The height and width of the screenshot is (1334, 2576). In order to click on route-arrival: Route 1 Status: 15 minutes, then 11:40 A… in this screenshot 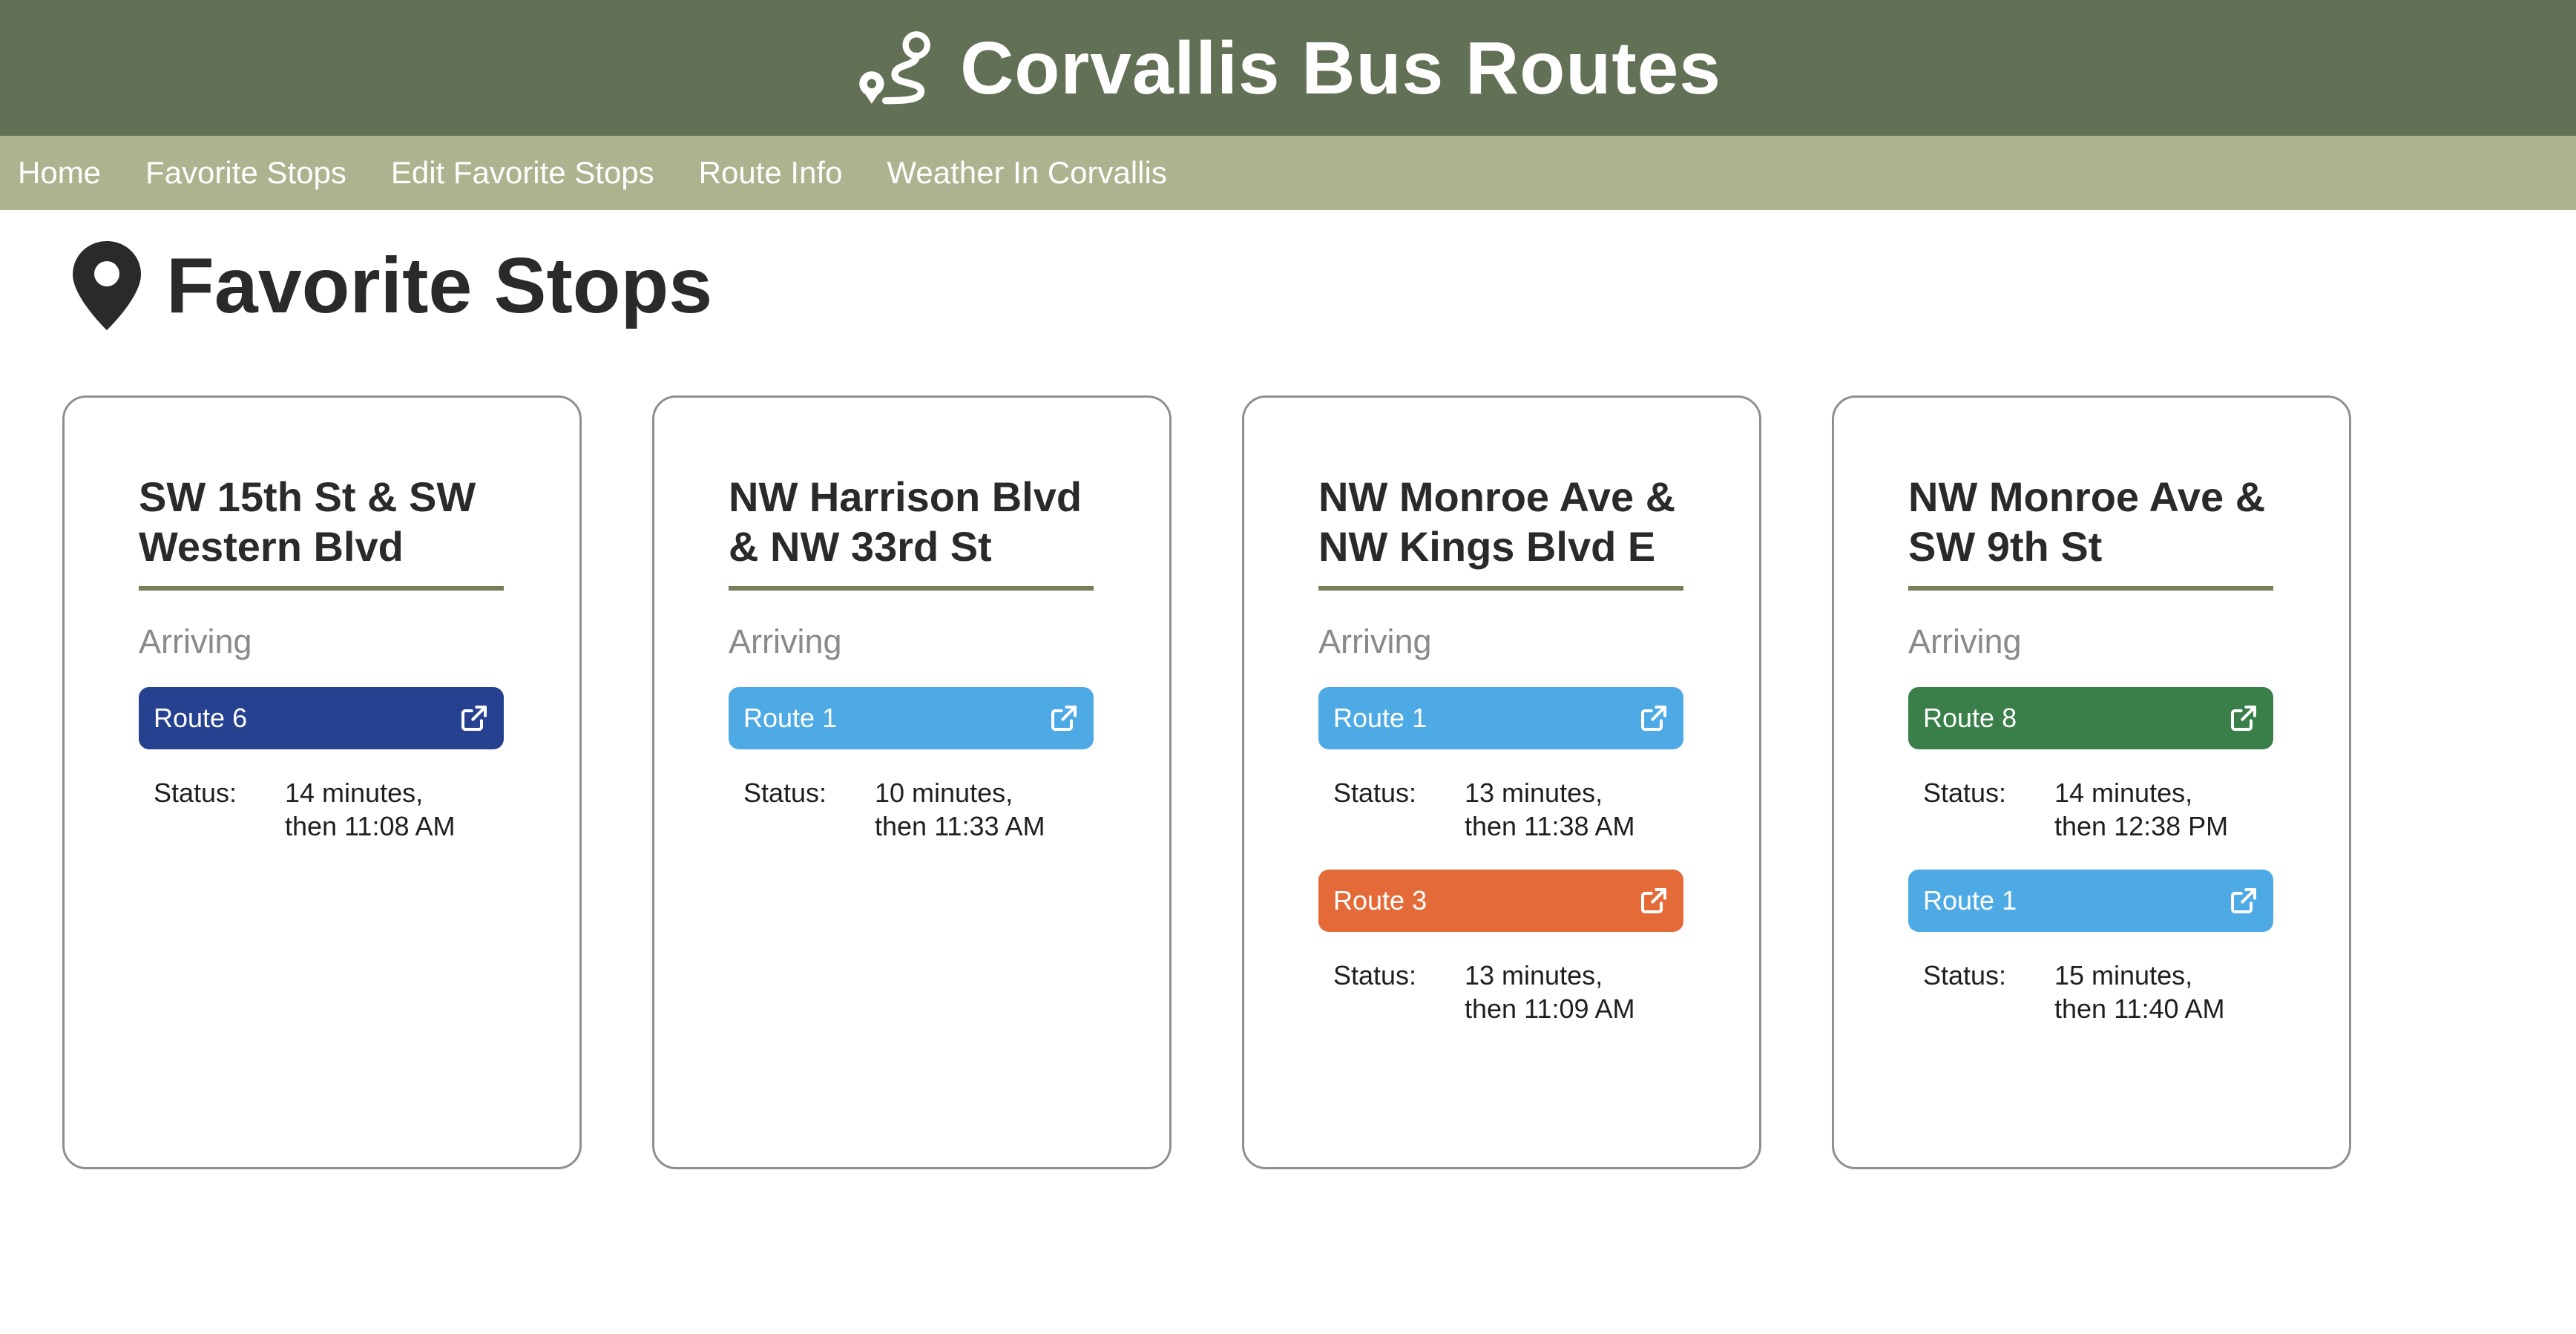, I will do `click(2091, 947)`.